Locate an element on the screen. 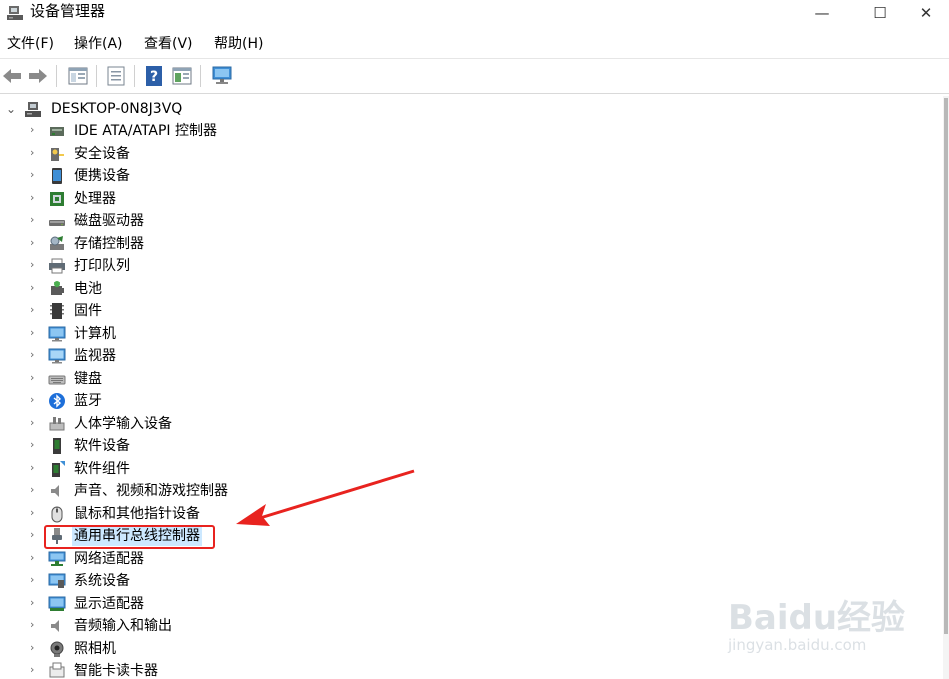 The height and width of the screenshot is (679, 949). processor-icon is located at coordinates (57, 198).